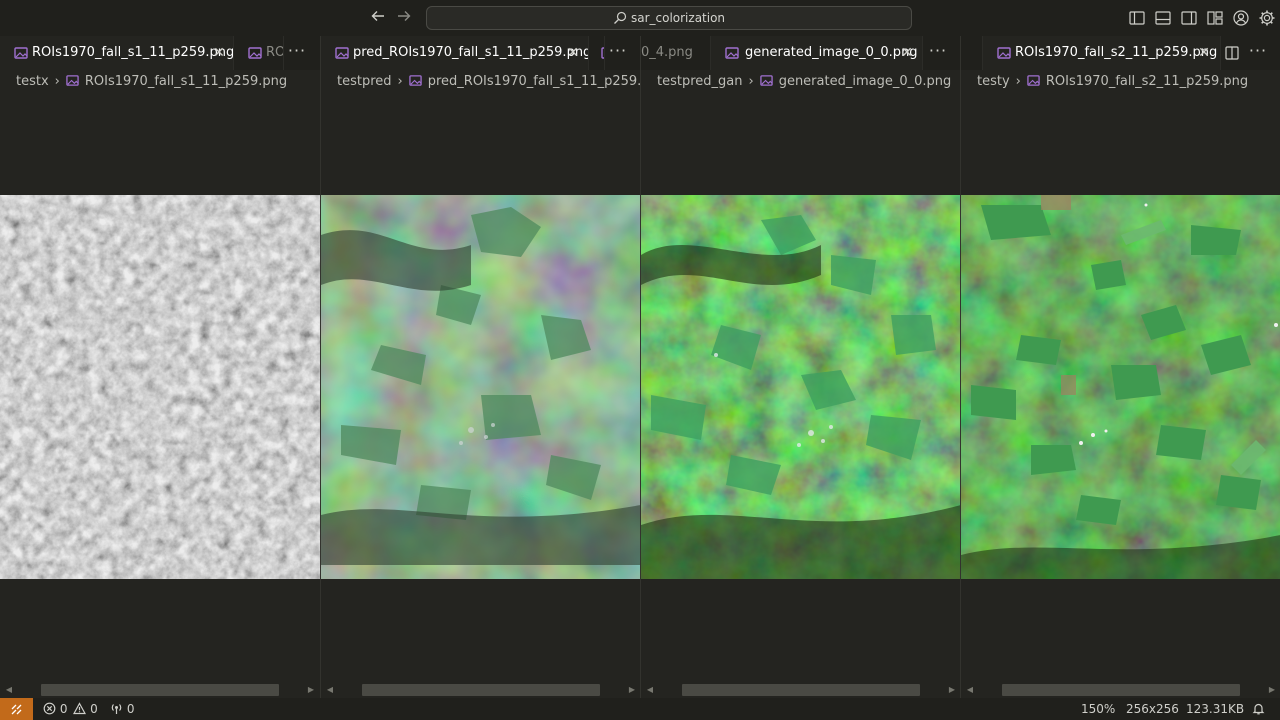  What do you see at coordinates (80, 708) in the screenshot?
I see `warning-icon` at bounding box center [80, 708].